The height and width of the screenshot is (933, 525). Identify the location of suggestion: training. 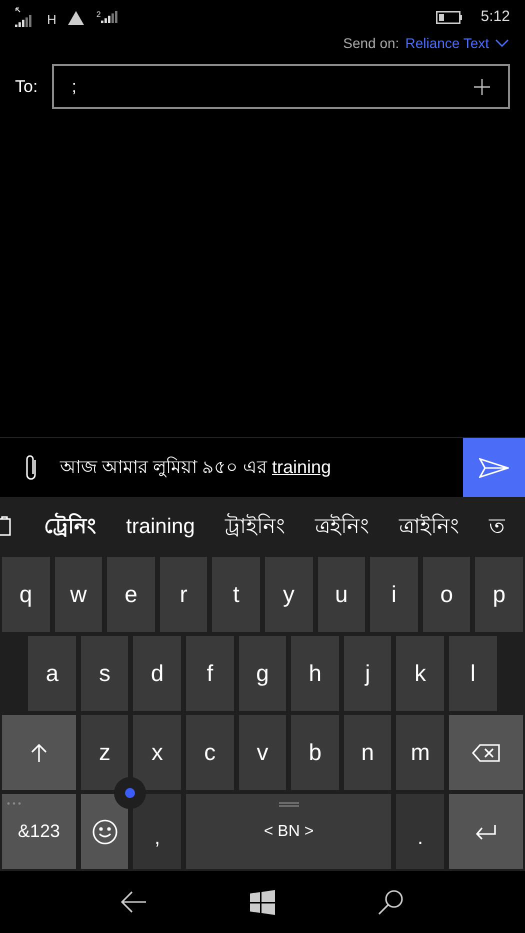
(160, 527).